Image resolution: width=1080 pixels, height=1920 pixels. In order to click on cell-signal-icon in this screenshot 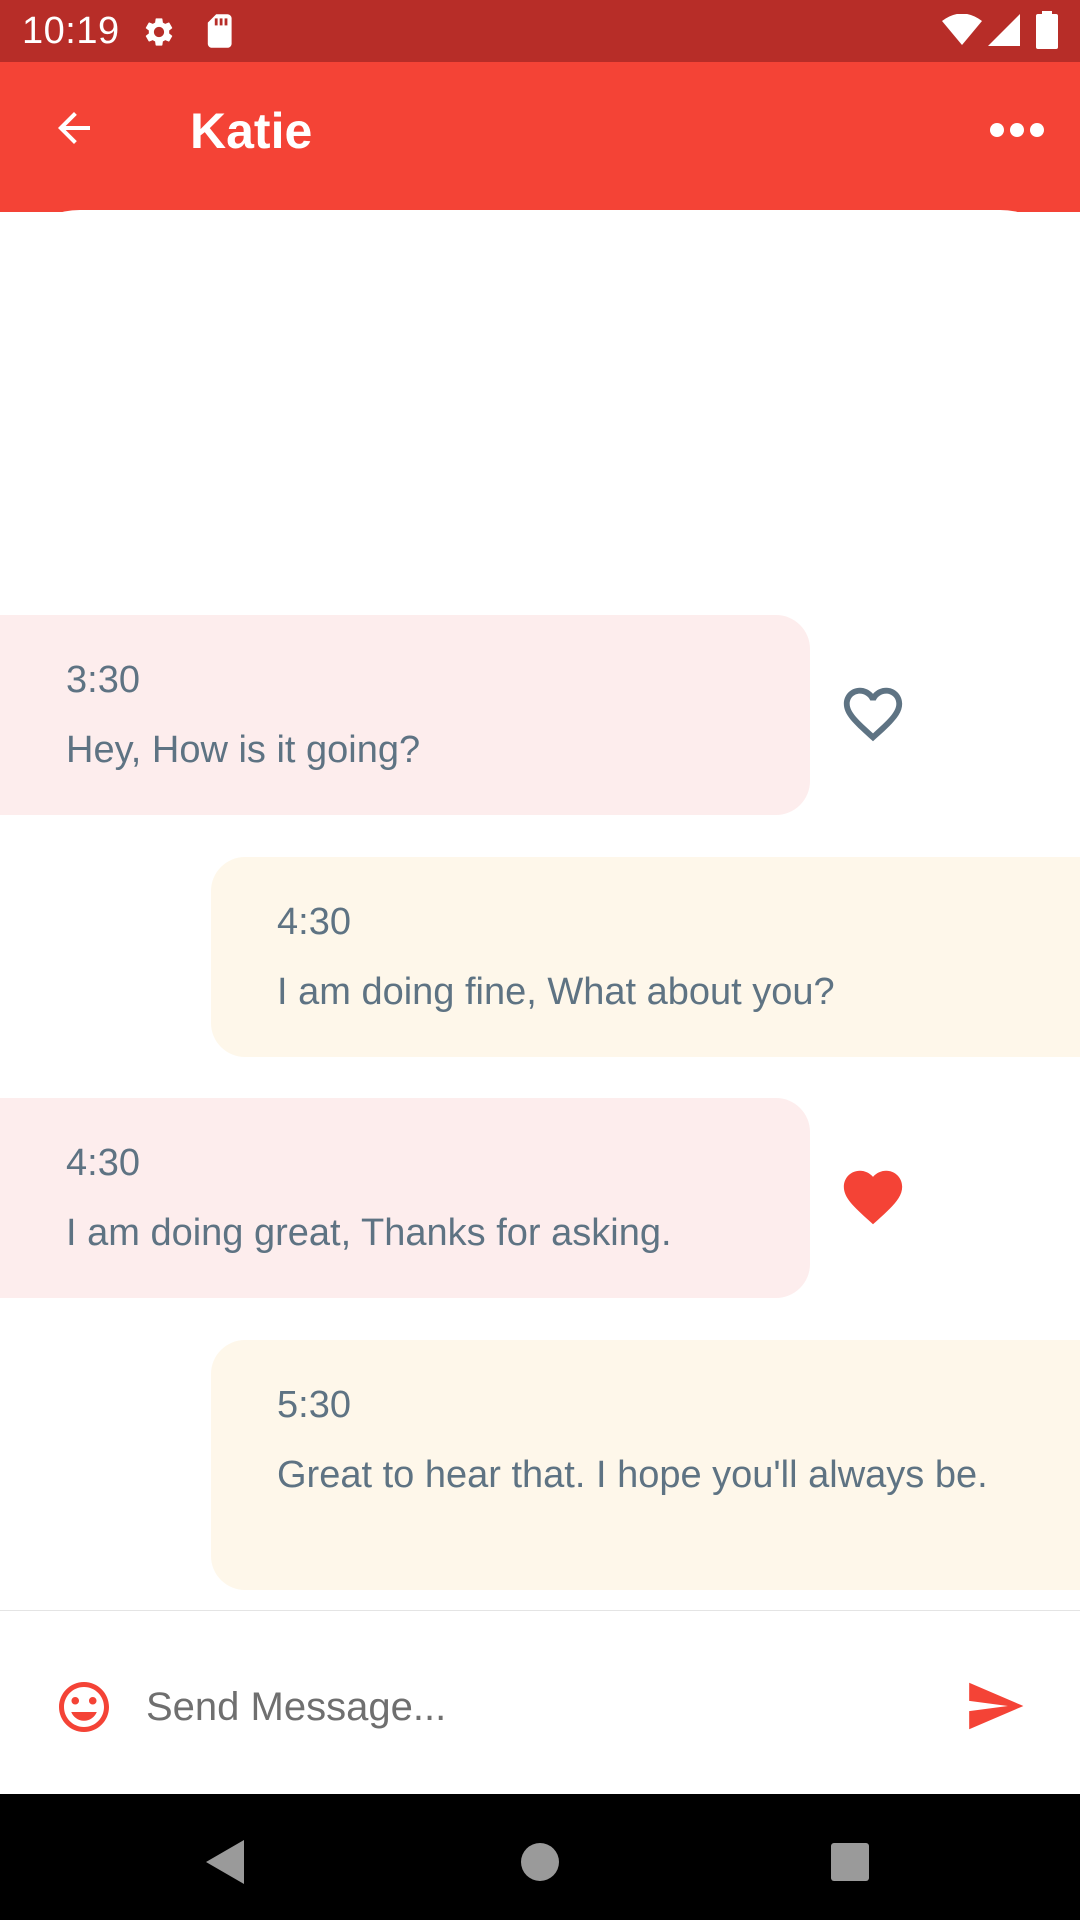, I will do `click(1004, 30)`.